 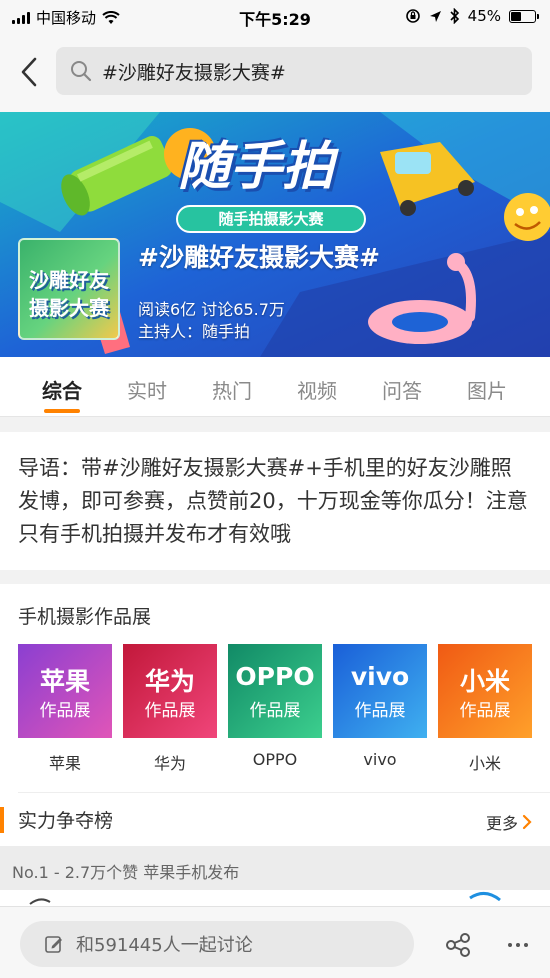 What do you see at coordinates (126, 872) in the screenshot?
I see `ranking-top-entry-text: No.1 - 2.7万个赞 苹果手机发布` at bounding box center [126, 872].